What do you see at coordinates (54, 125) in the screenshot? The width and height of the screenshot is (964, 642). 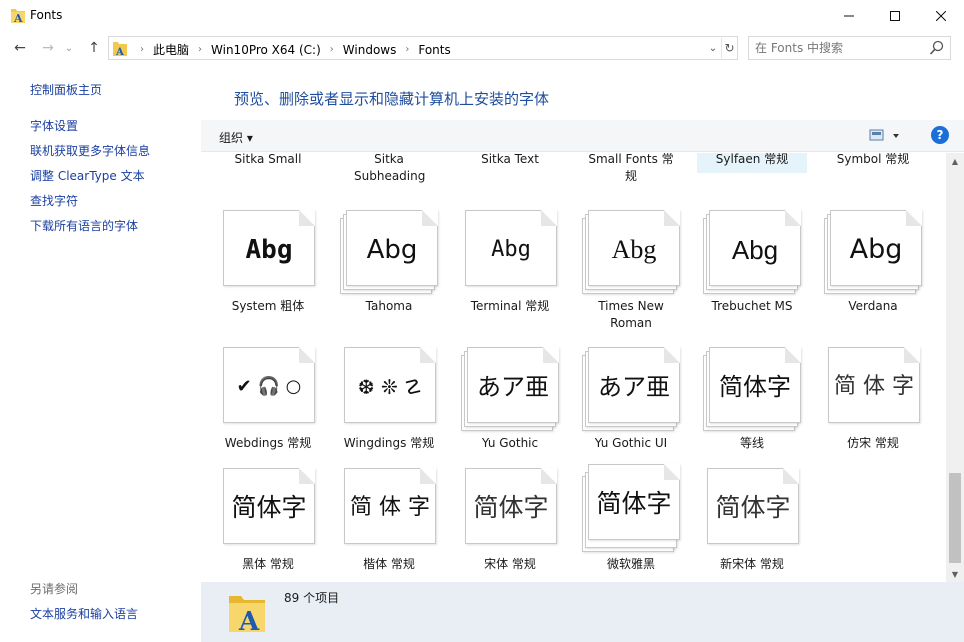 I see `font-settings-link: 字体设置` at bounding box center [54, 125].